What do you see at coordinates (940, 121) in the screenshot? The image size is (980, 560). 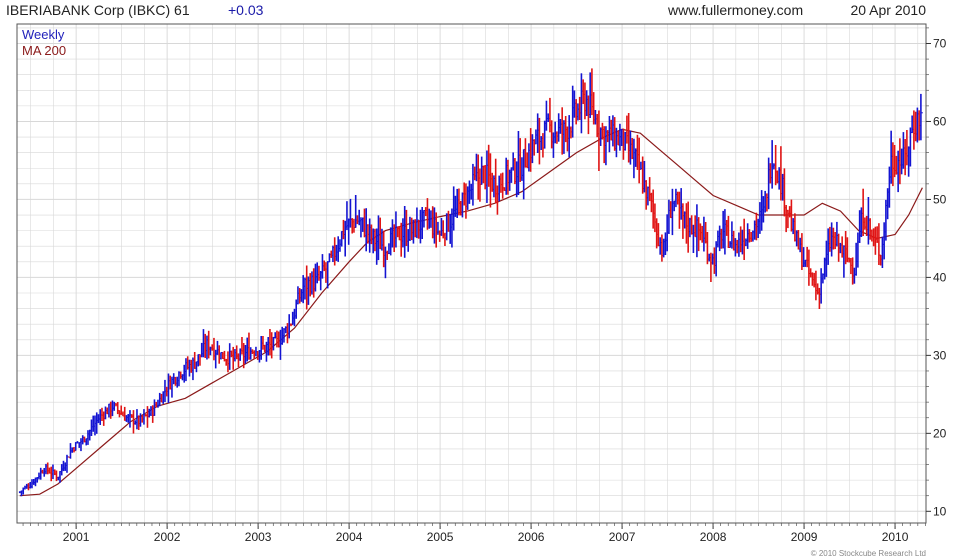 I see `y-tick-label: 60` at bounding box center [940, 121].